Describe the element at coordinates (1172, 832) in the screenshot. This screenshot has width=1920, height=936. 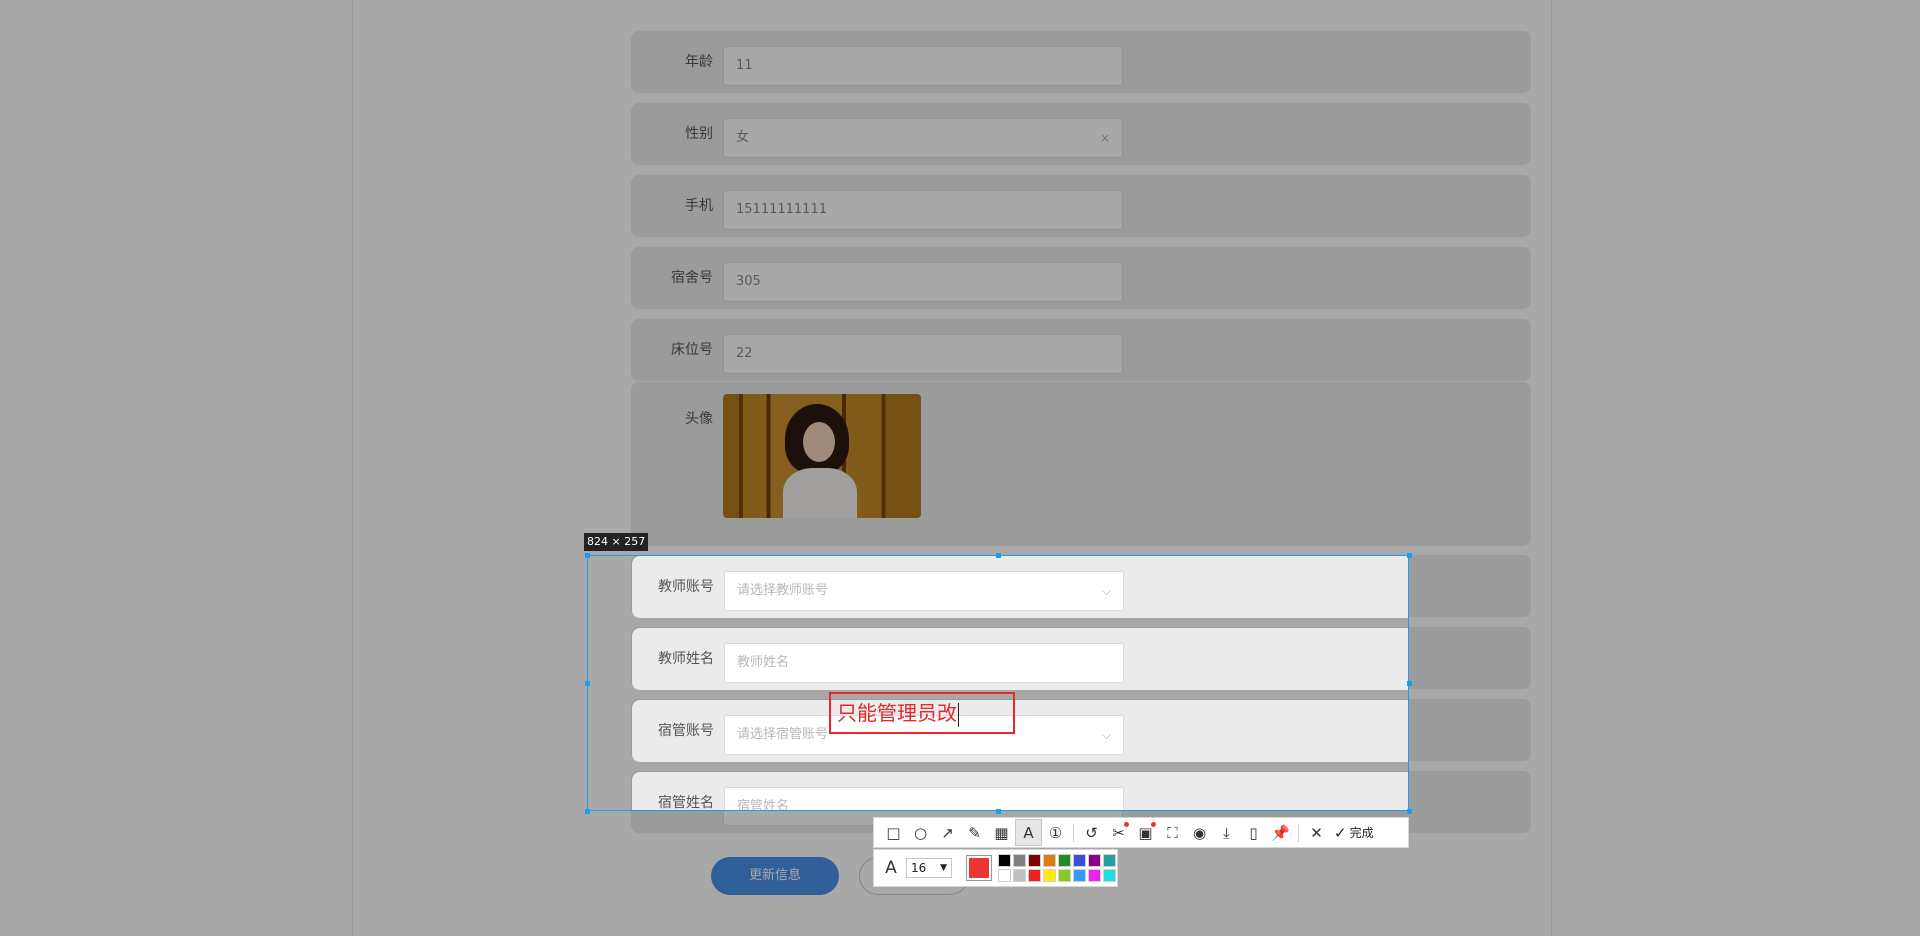
I see `scroll-capture-icon: ⛶` at that location.